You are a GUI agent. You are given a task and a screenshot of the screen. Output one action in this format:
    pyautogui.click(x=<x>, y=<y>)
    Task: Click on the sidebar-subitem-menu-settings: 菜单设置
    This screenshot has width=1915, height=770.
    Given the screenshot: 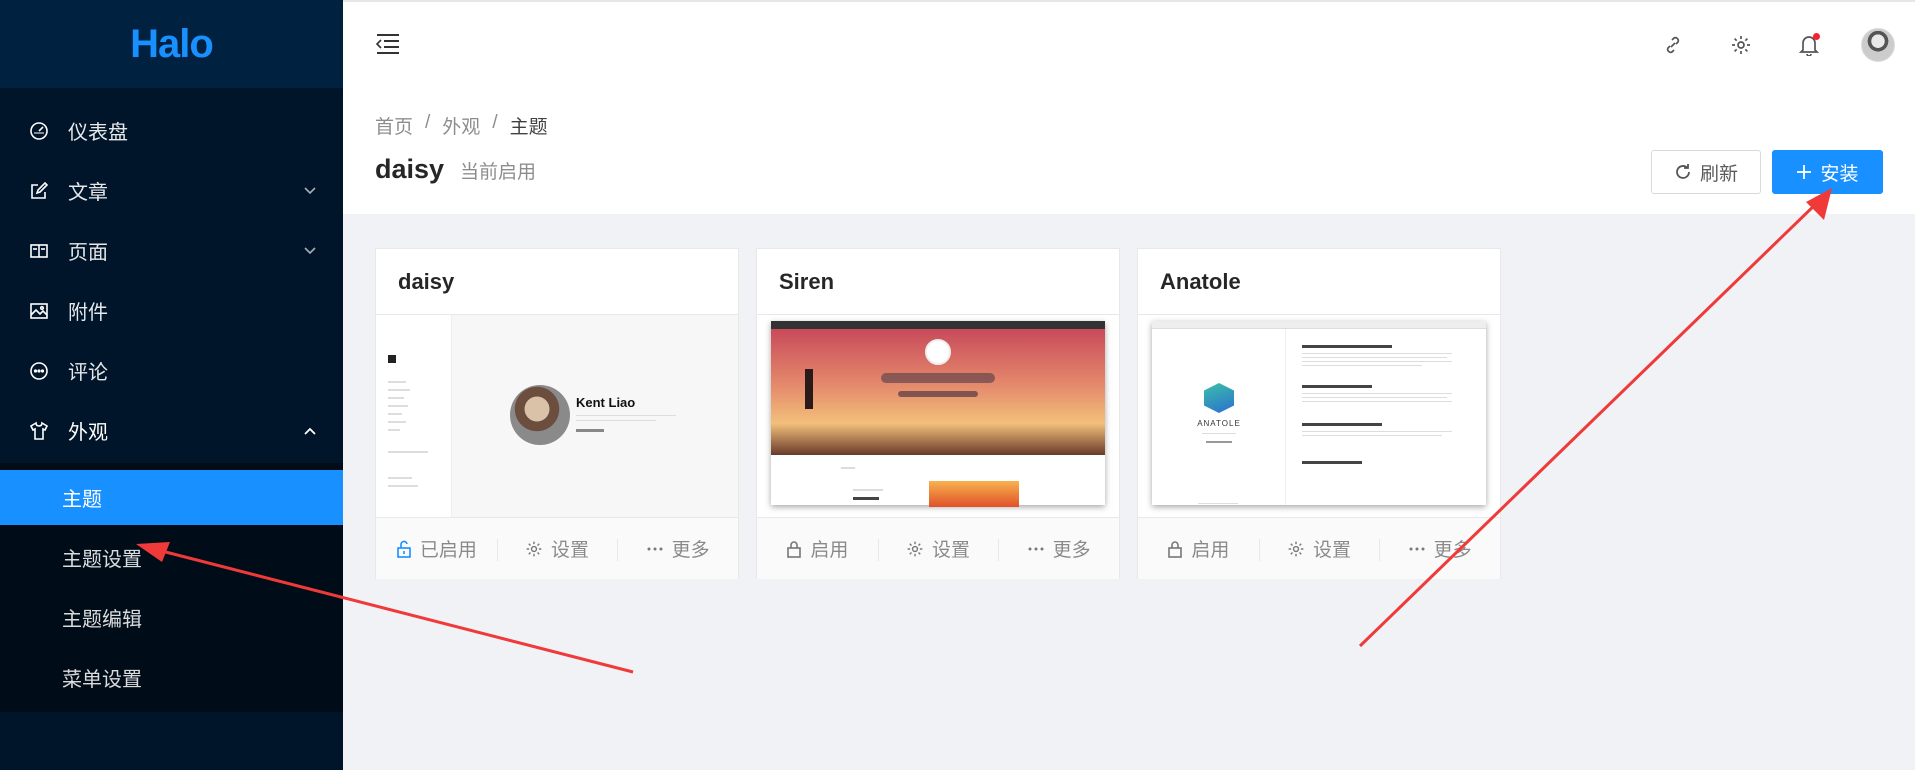 What is the action you would take?
    pyautogui.click(x=171, y=677)
    